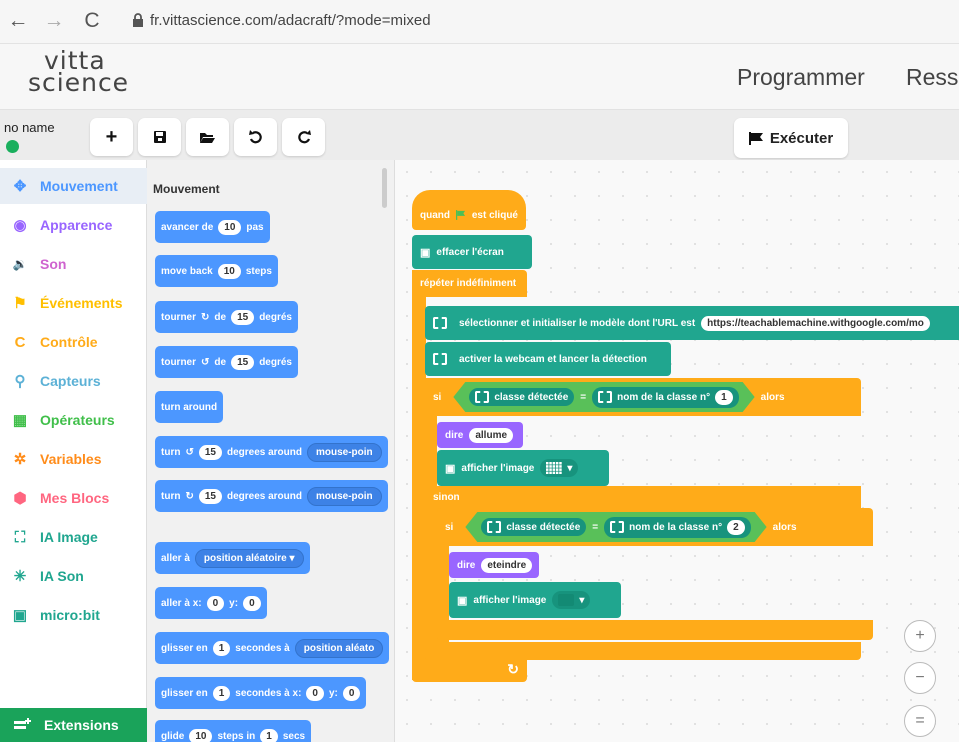  What do you see at coordinates (54, 21) in the screenshot?
I see `forward-button: →` at bounding box center [54, 21].